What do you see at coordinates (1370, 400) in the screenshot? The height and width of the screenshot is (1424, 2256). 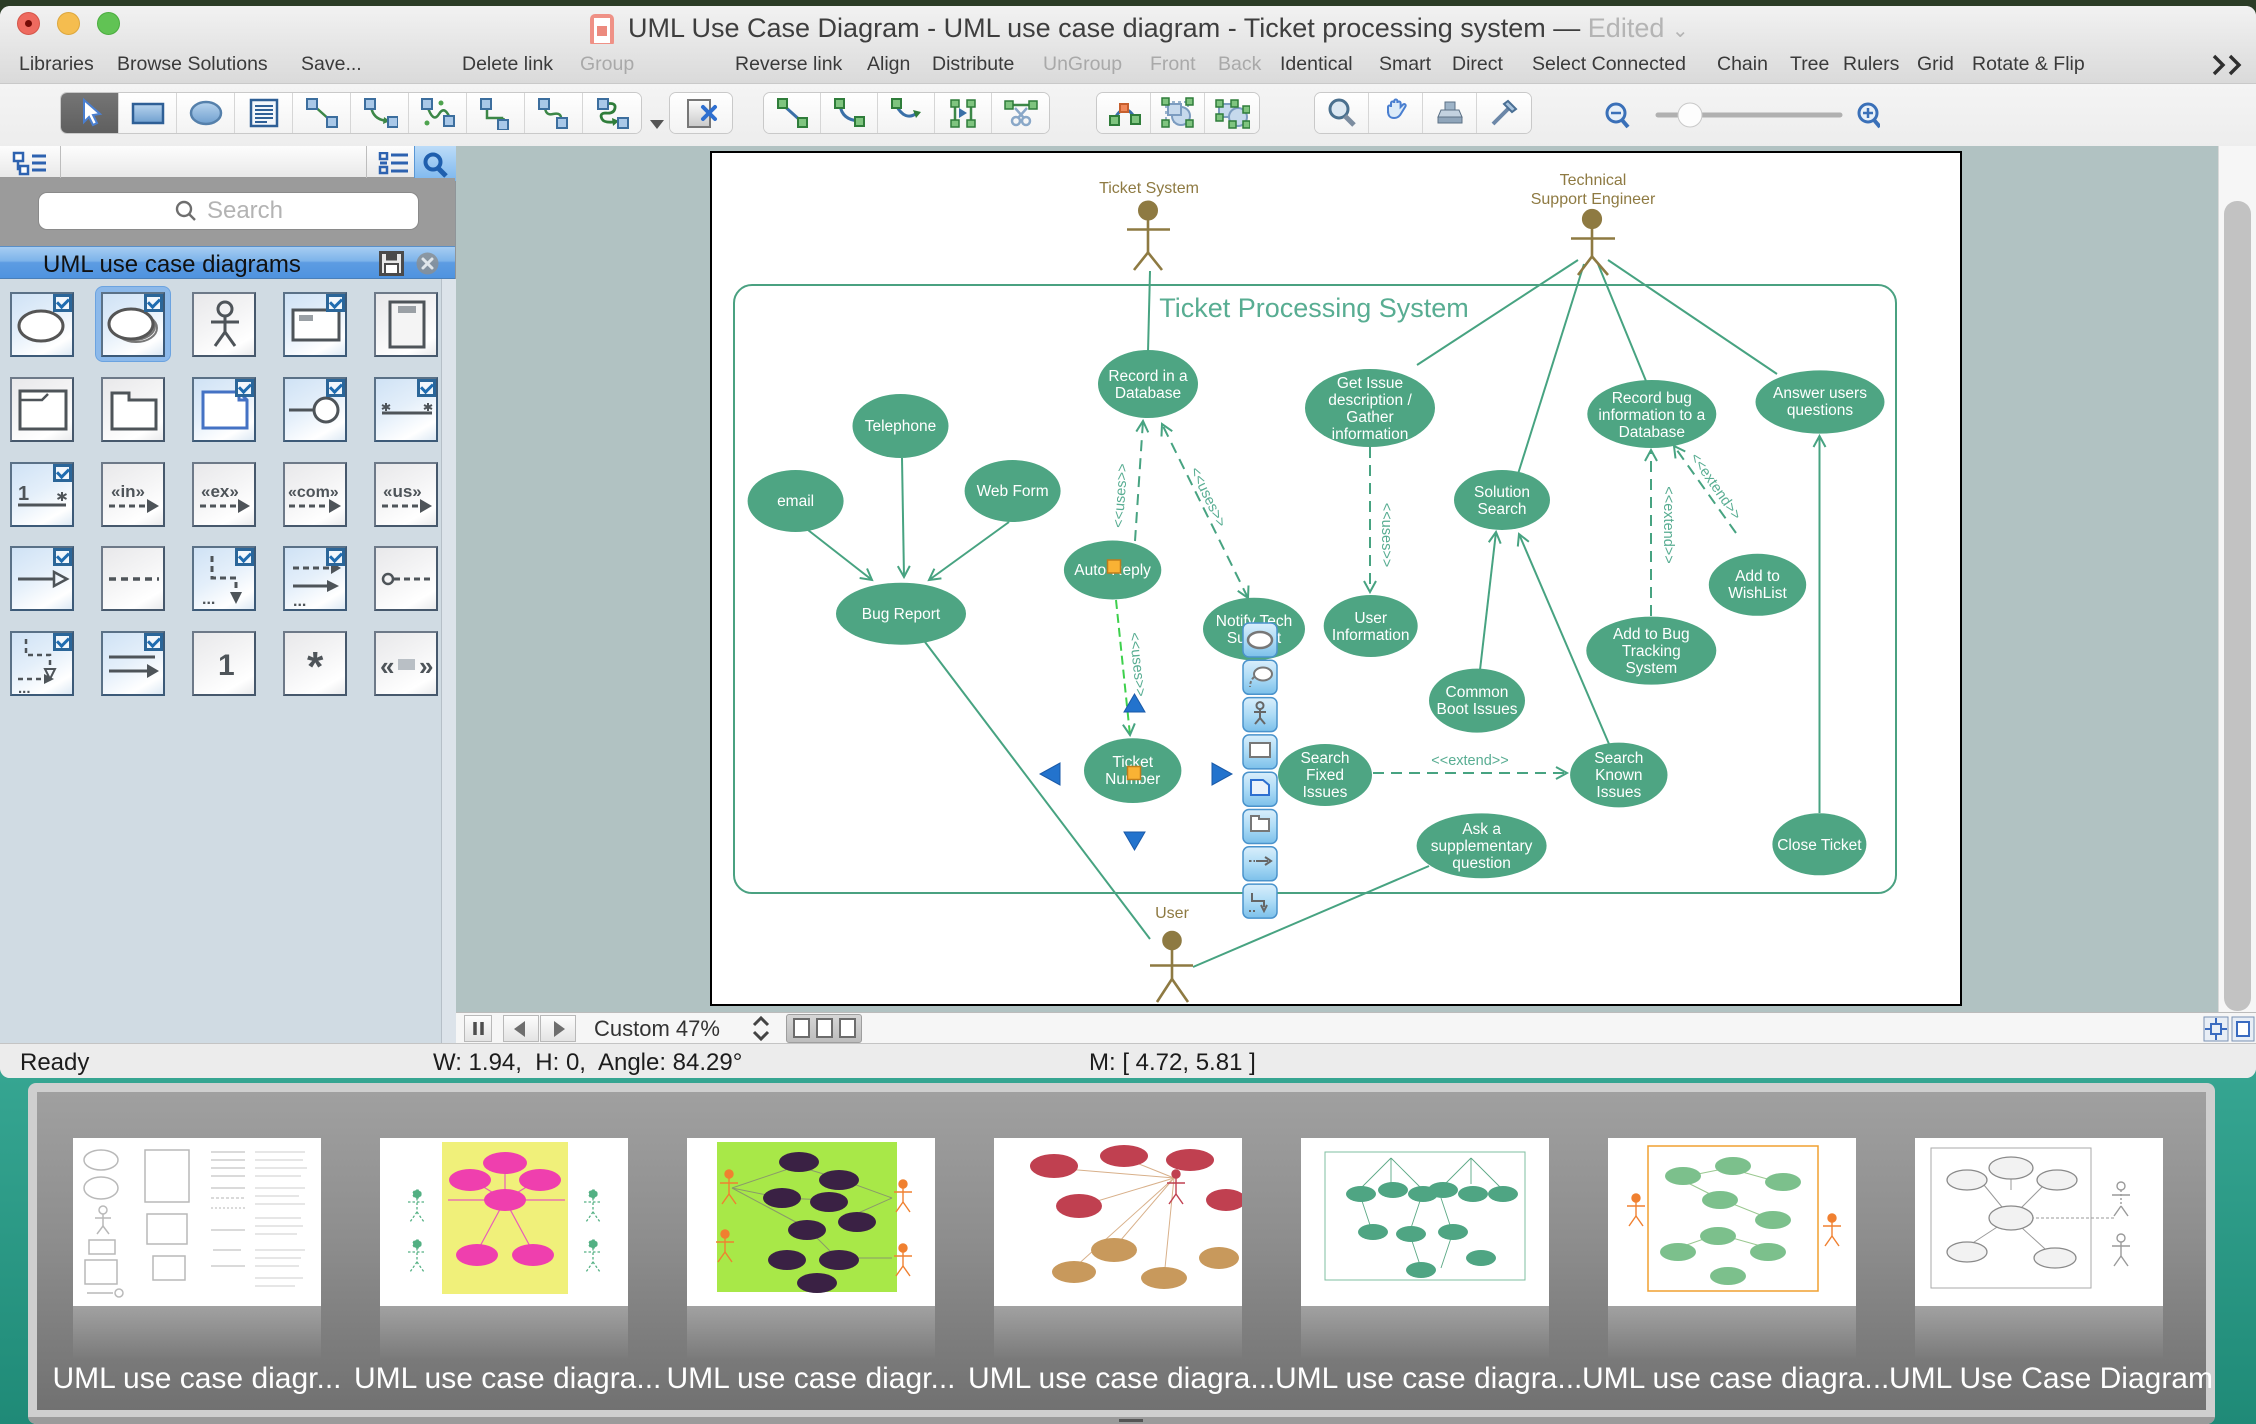 I see `svg-text: description /` at bounding box center [1370, 400].